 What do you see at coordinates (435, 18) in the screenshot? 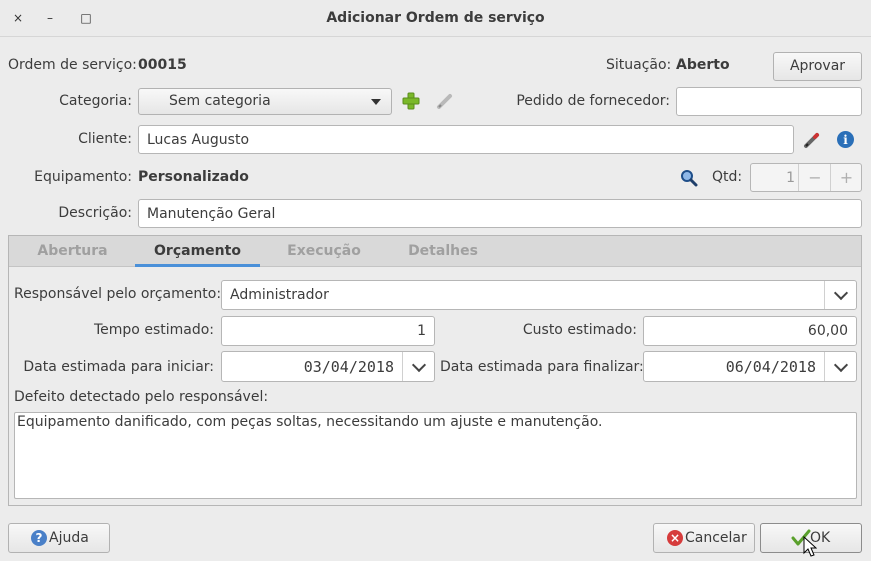
I see `window-title: Adicionar Ordem de serviço` at bounding box center [435, 18].